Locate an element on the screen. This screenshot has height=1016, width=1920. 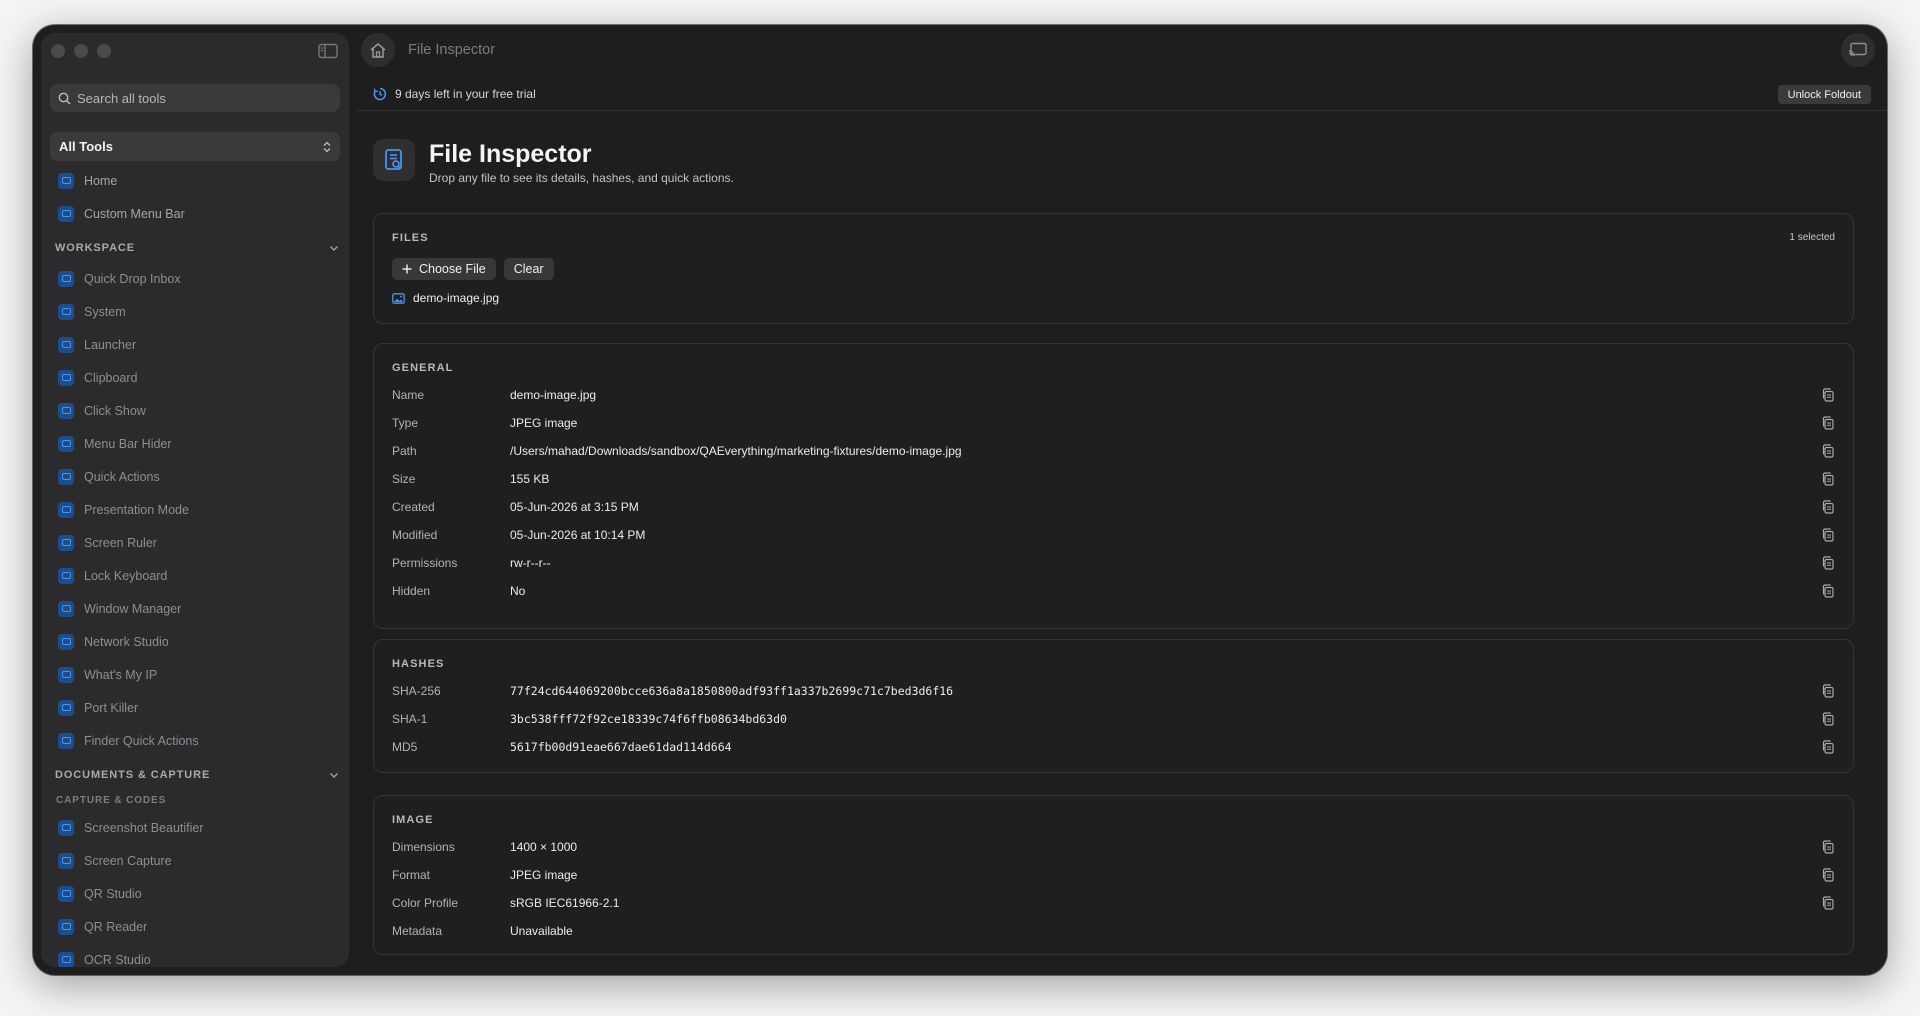
sidebar-toggle-icon is located at coordinates (328, 51).